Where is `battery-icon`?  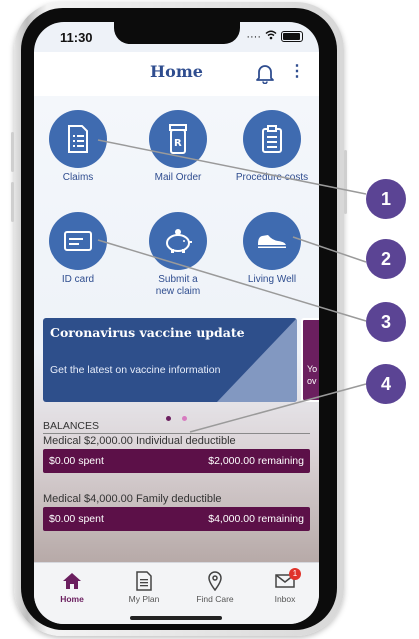
battery-icon is located at coordinates (292, 36).